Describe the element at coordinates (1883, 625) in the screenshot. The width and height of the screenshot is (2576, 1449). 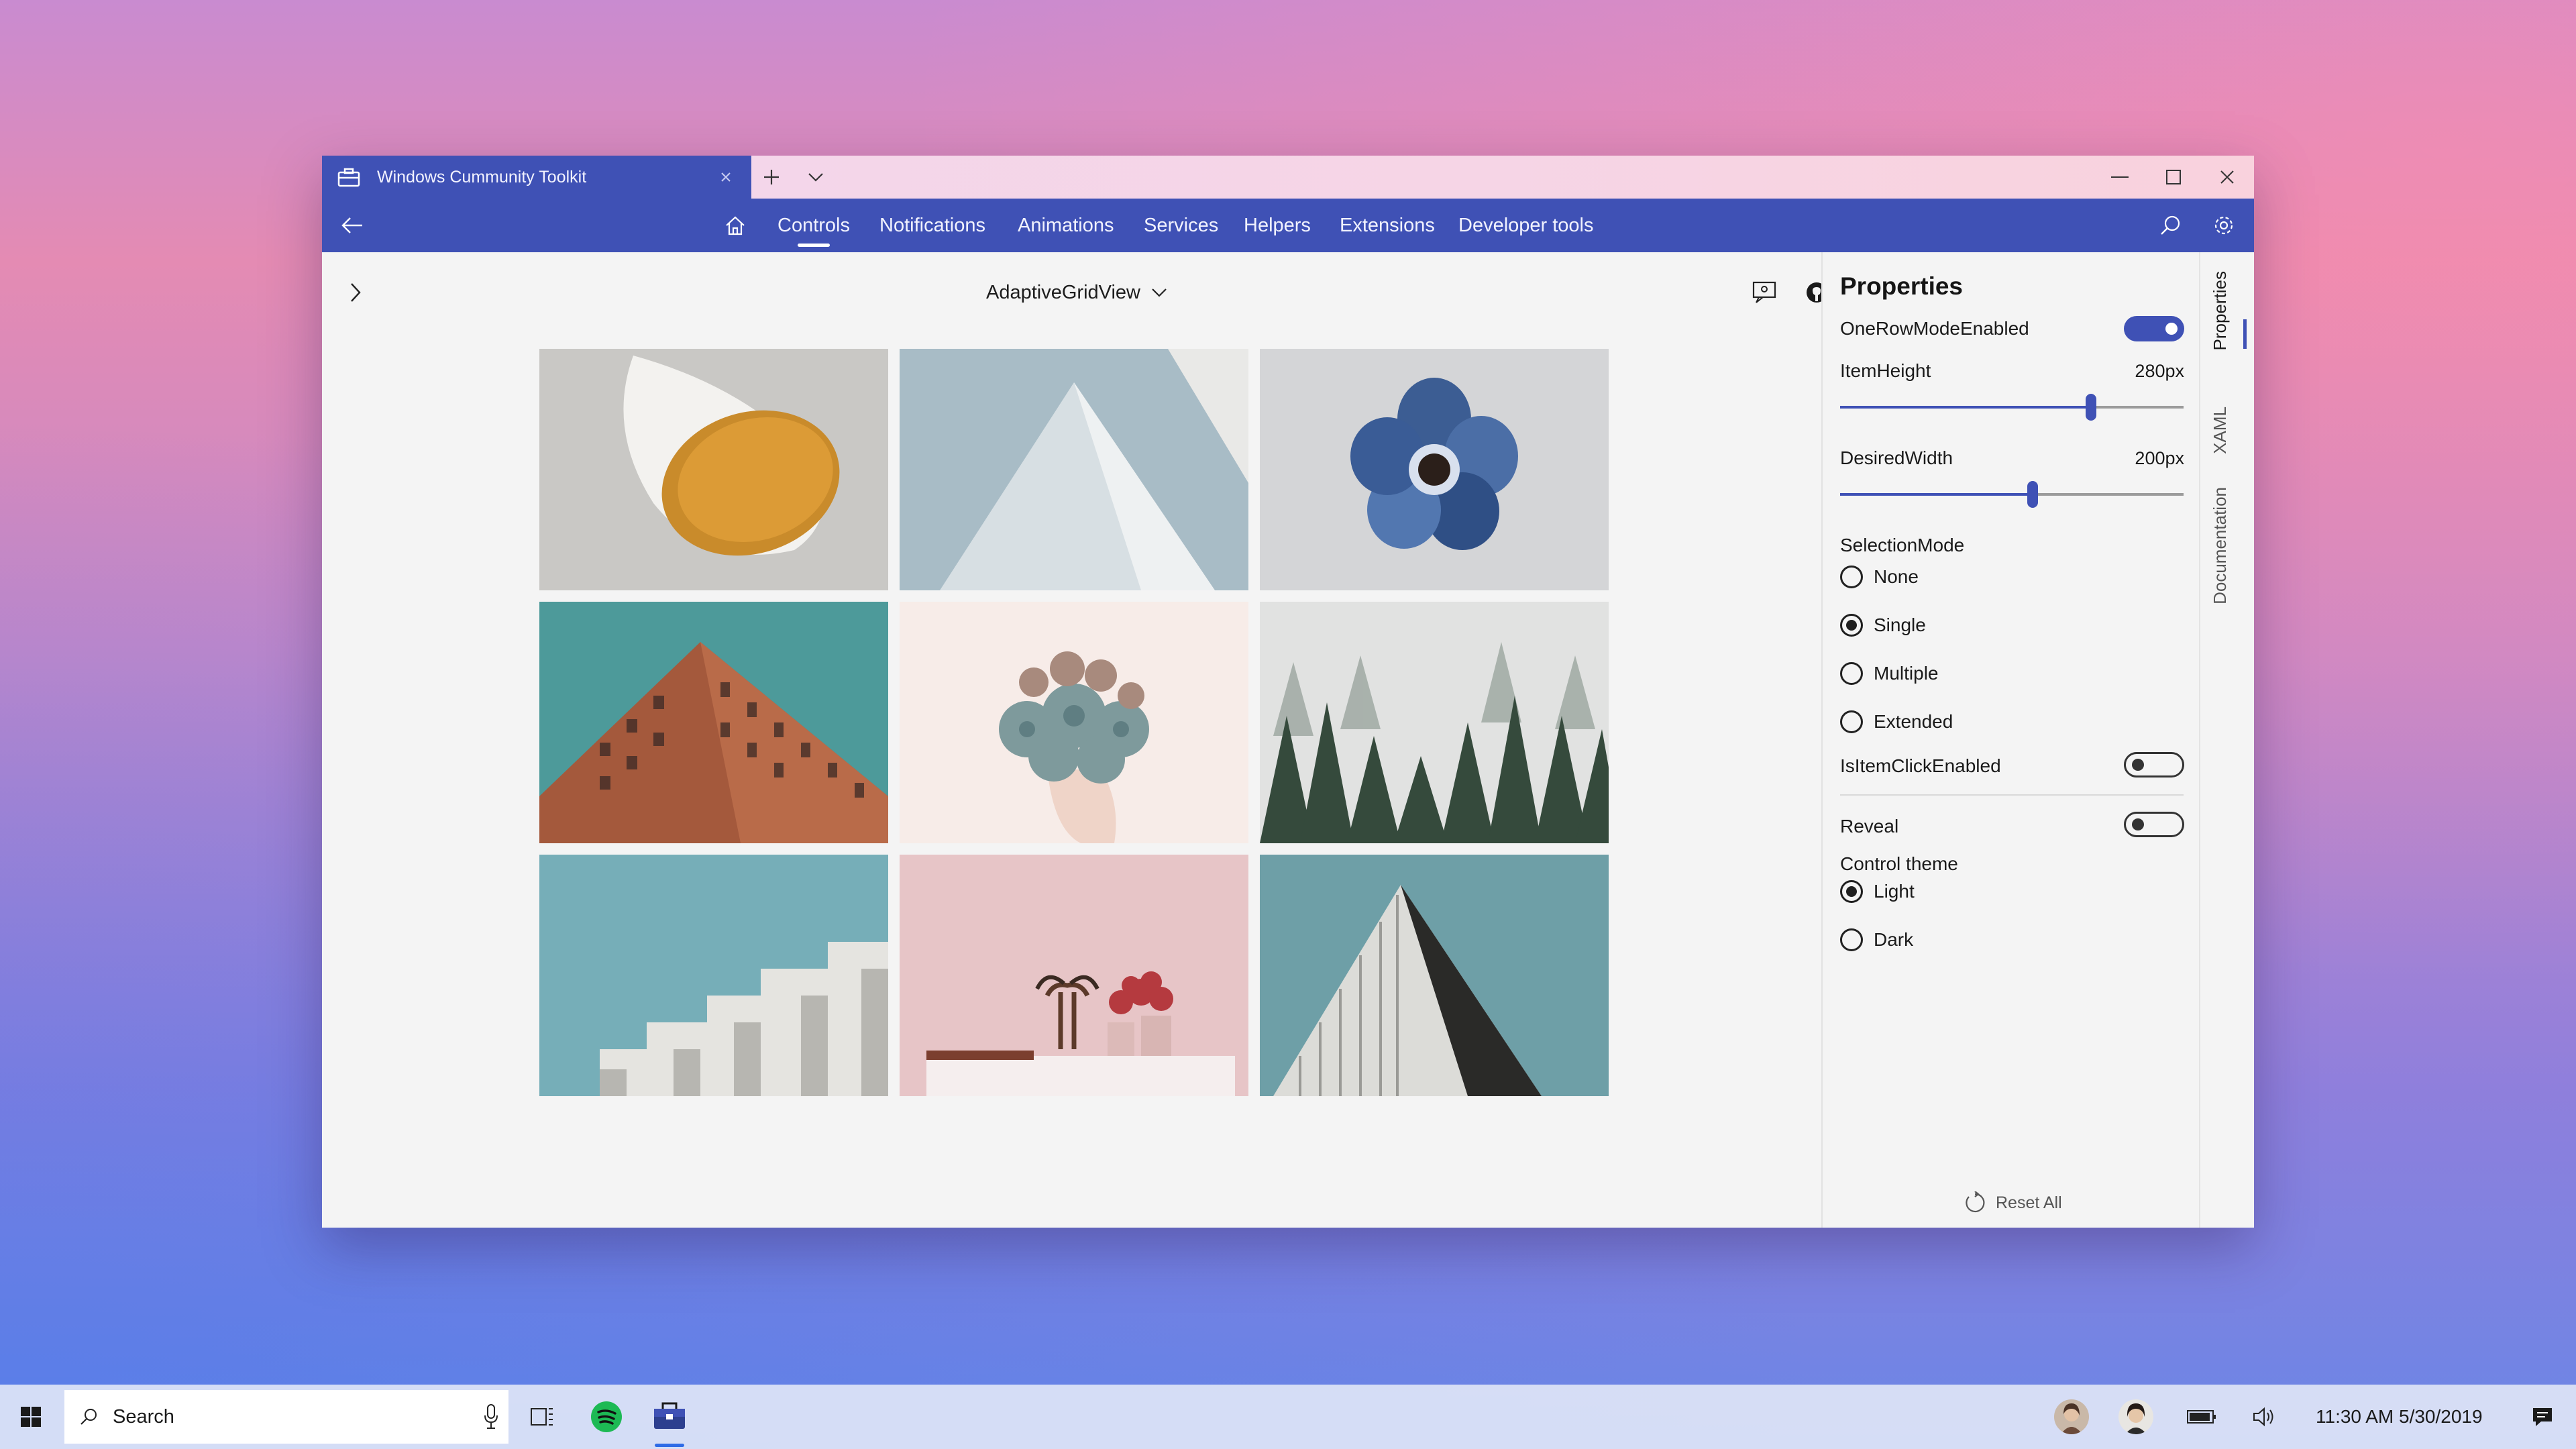
I see `selection-single-radio: Single` at that location.